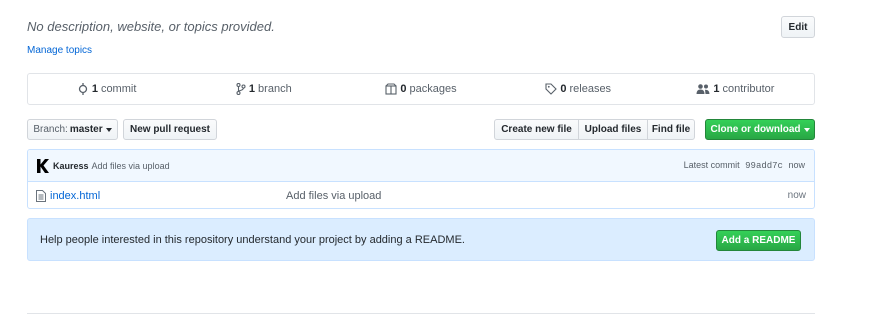 The image size is (880, 329). What do you see at coordinates (711, 165) in the screenshot?
I see `latest-commit-label: Latest commit` at bounding box center [711, 165].